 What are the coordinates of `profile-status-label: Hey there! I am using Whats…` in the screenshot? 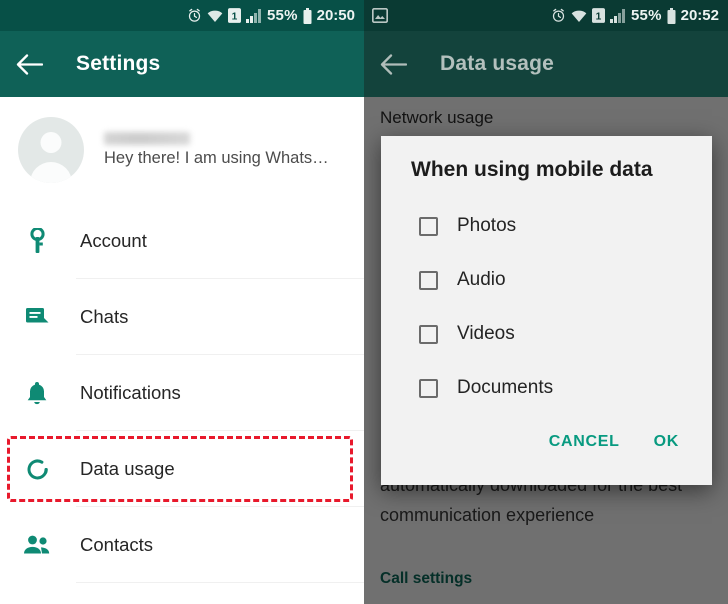 It's located at (216, 158).